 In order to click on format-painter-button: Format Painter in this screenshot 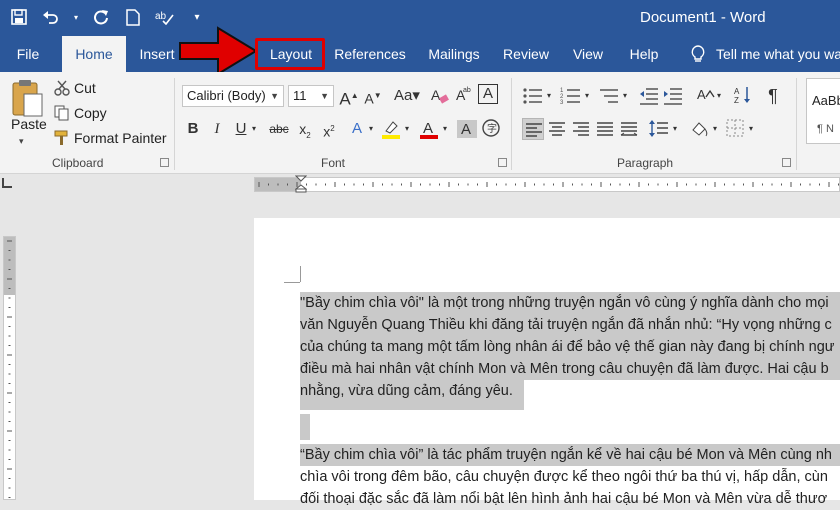, I will do `click(120, 138)`.